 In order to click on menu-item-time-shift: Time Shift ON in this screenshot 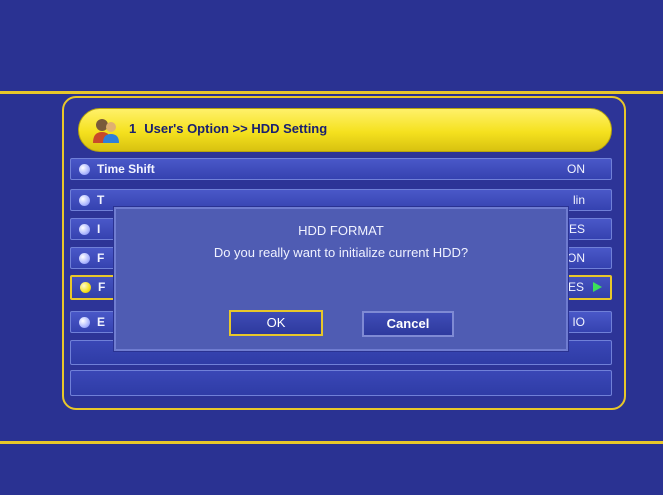, I will do `click(341, 169)`.